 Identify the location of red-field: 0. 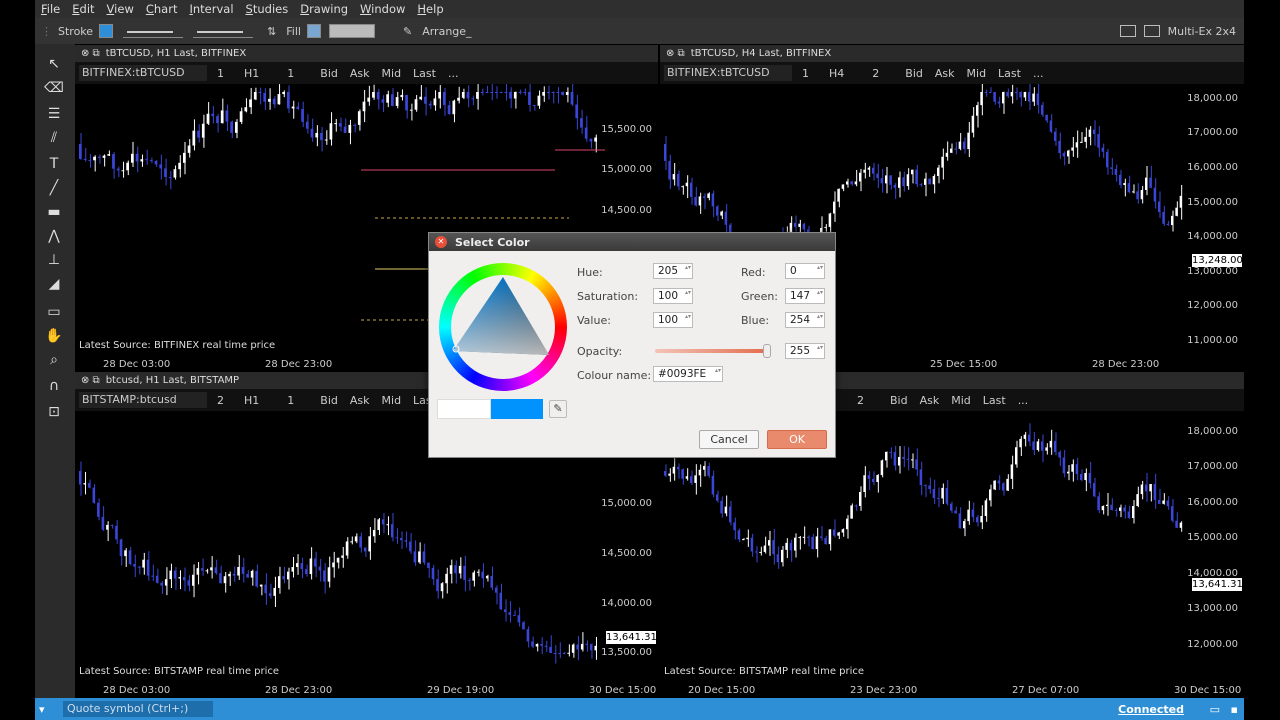
(805, 271).